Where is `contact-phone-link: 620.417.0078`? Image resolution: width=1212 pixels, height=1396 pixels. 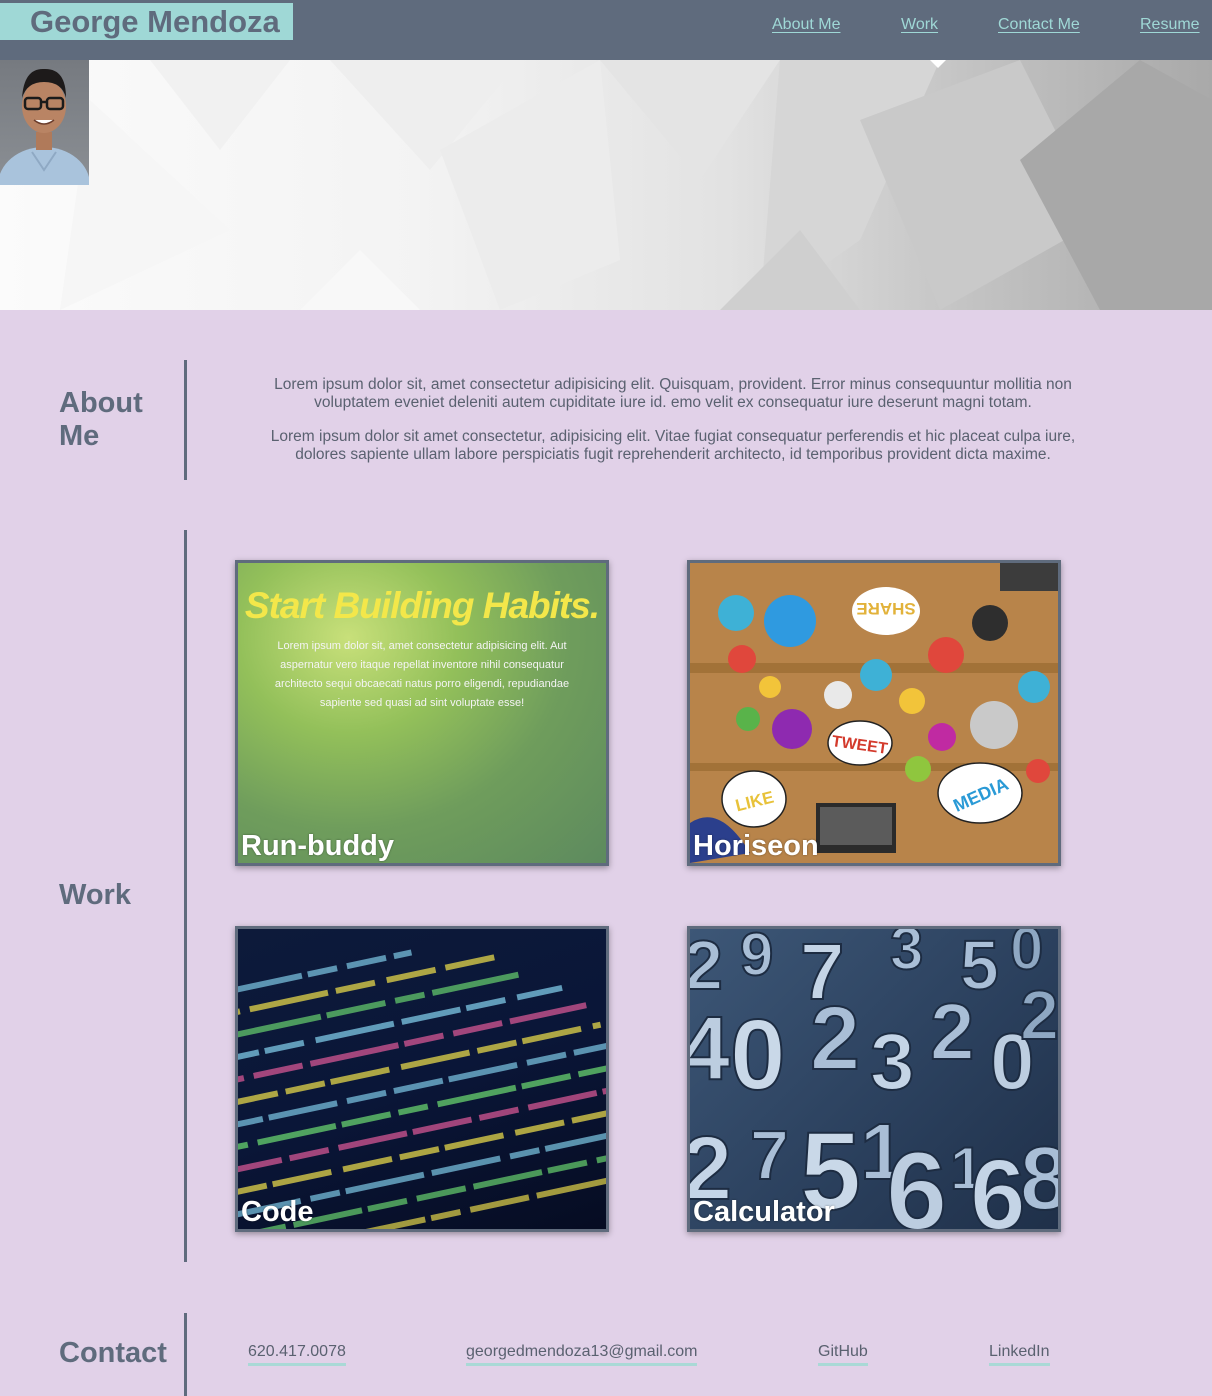 contact-phone-link: 620.417.0078 is located at coordinates (297, 1354).